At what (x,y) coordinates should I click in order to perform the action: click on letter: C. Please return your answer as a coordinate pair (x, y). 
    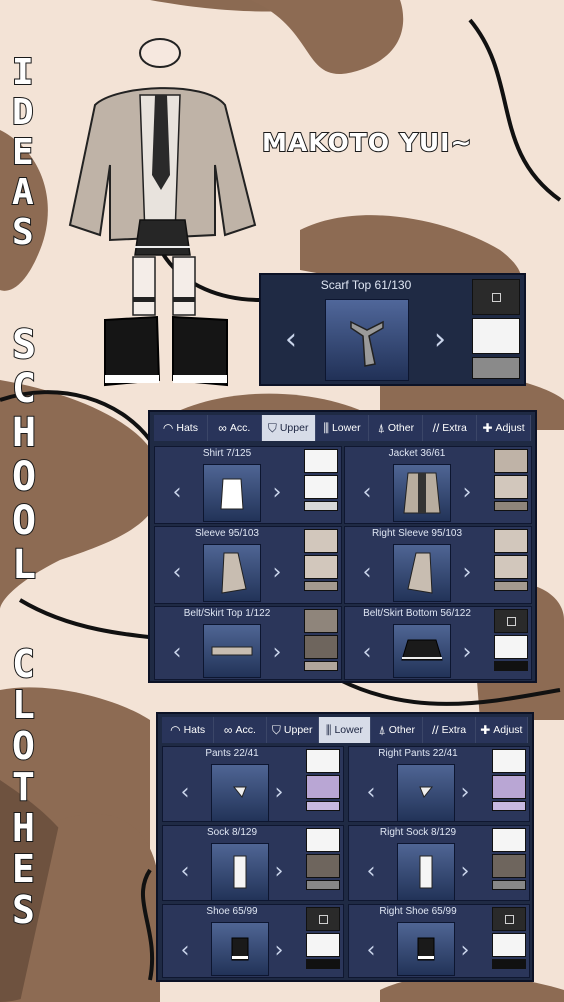
    Looking at the image, I should click on (23, 664).